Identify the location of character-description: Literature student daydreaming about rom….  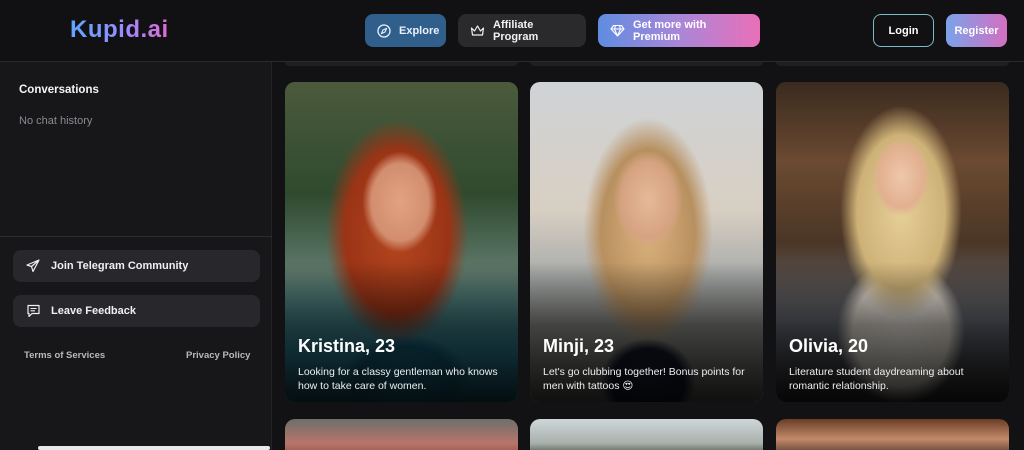
(876, 379).